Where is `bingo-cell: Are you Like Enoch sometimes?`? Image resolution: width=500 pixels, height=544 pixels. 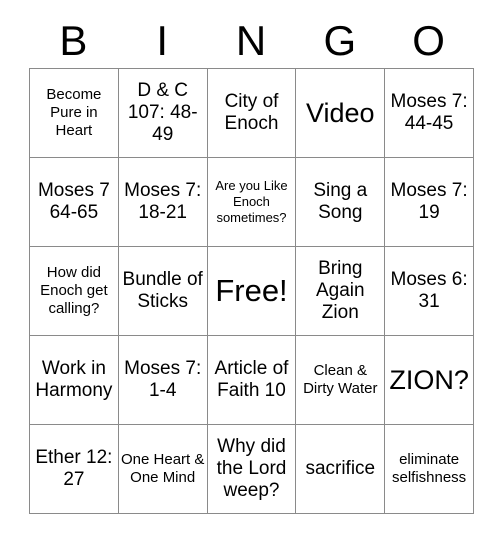
bingo-cell: Are you Like Enoch sometimes? is located at coordinates (251, 202).